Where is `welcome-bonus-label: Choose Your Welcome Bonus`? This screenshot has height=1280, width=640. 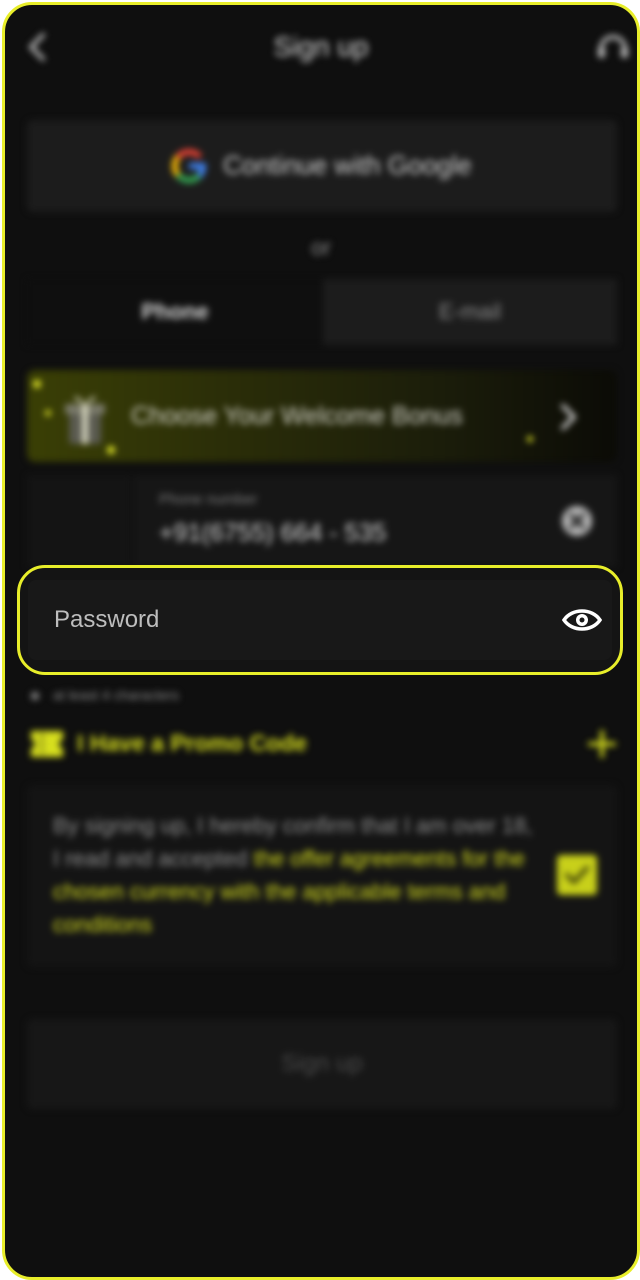
welcome-bonus-label: Choose Your Welcome Bonus is located at coordinates (297, 416).